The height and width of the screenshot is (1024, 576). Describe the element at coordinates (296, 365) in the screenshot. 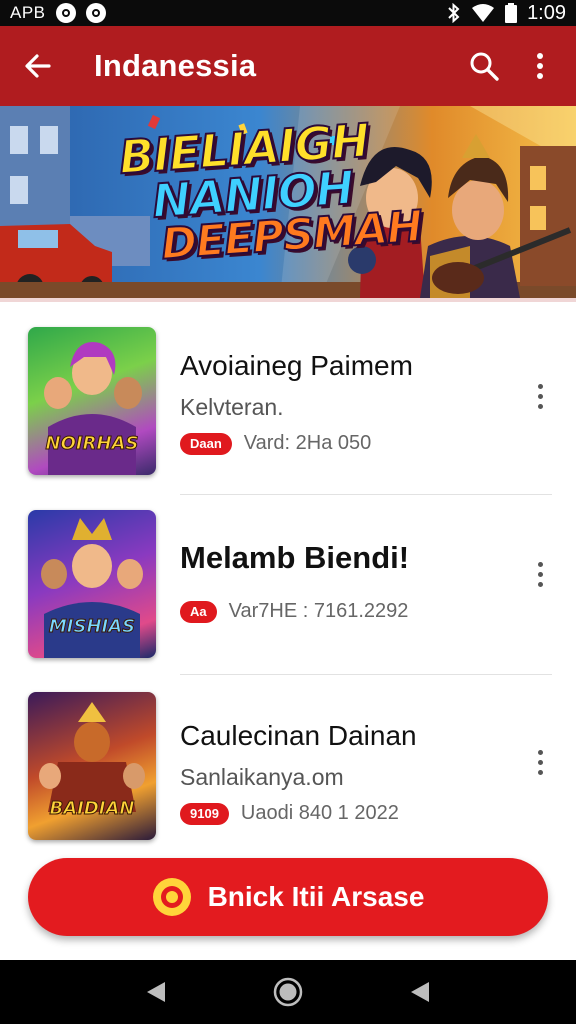

I see `game-title: Avoiaineg Paimem` at that location.